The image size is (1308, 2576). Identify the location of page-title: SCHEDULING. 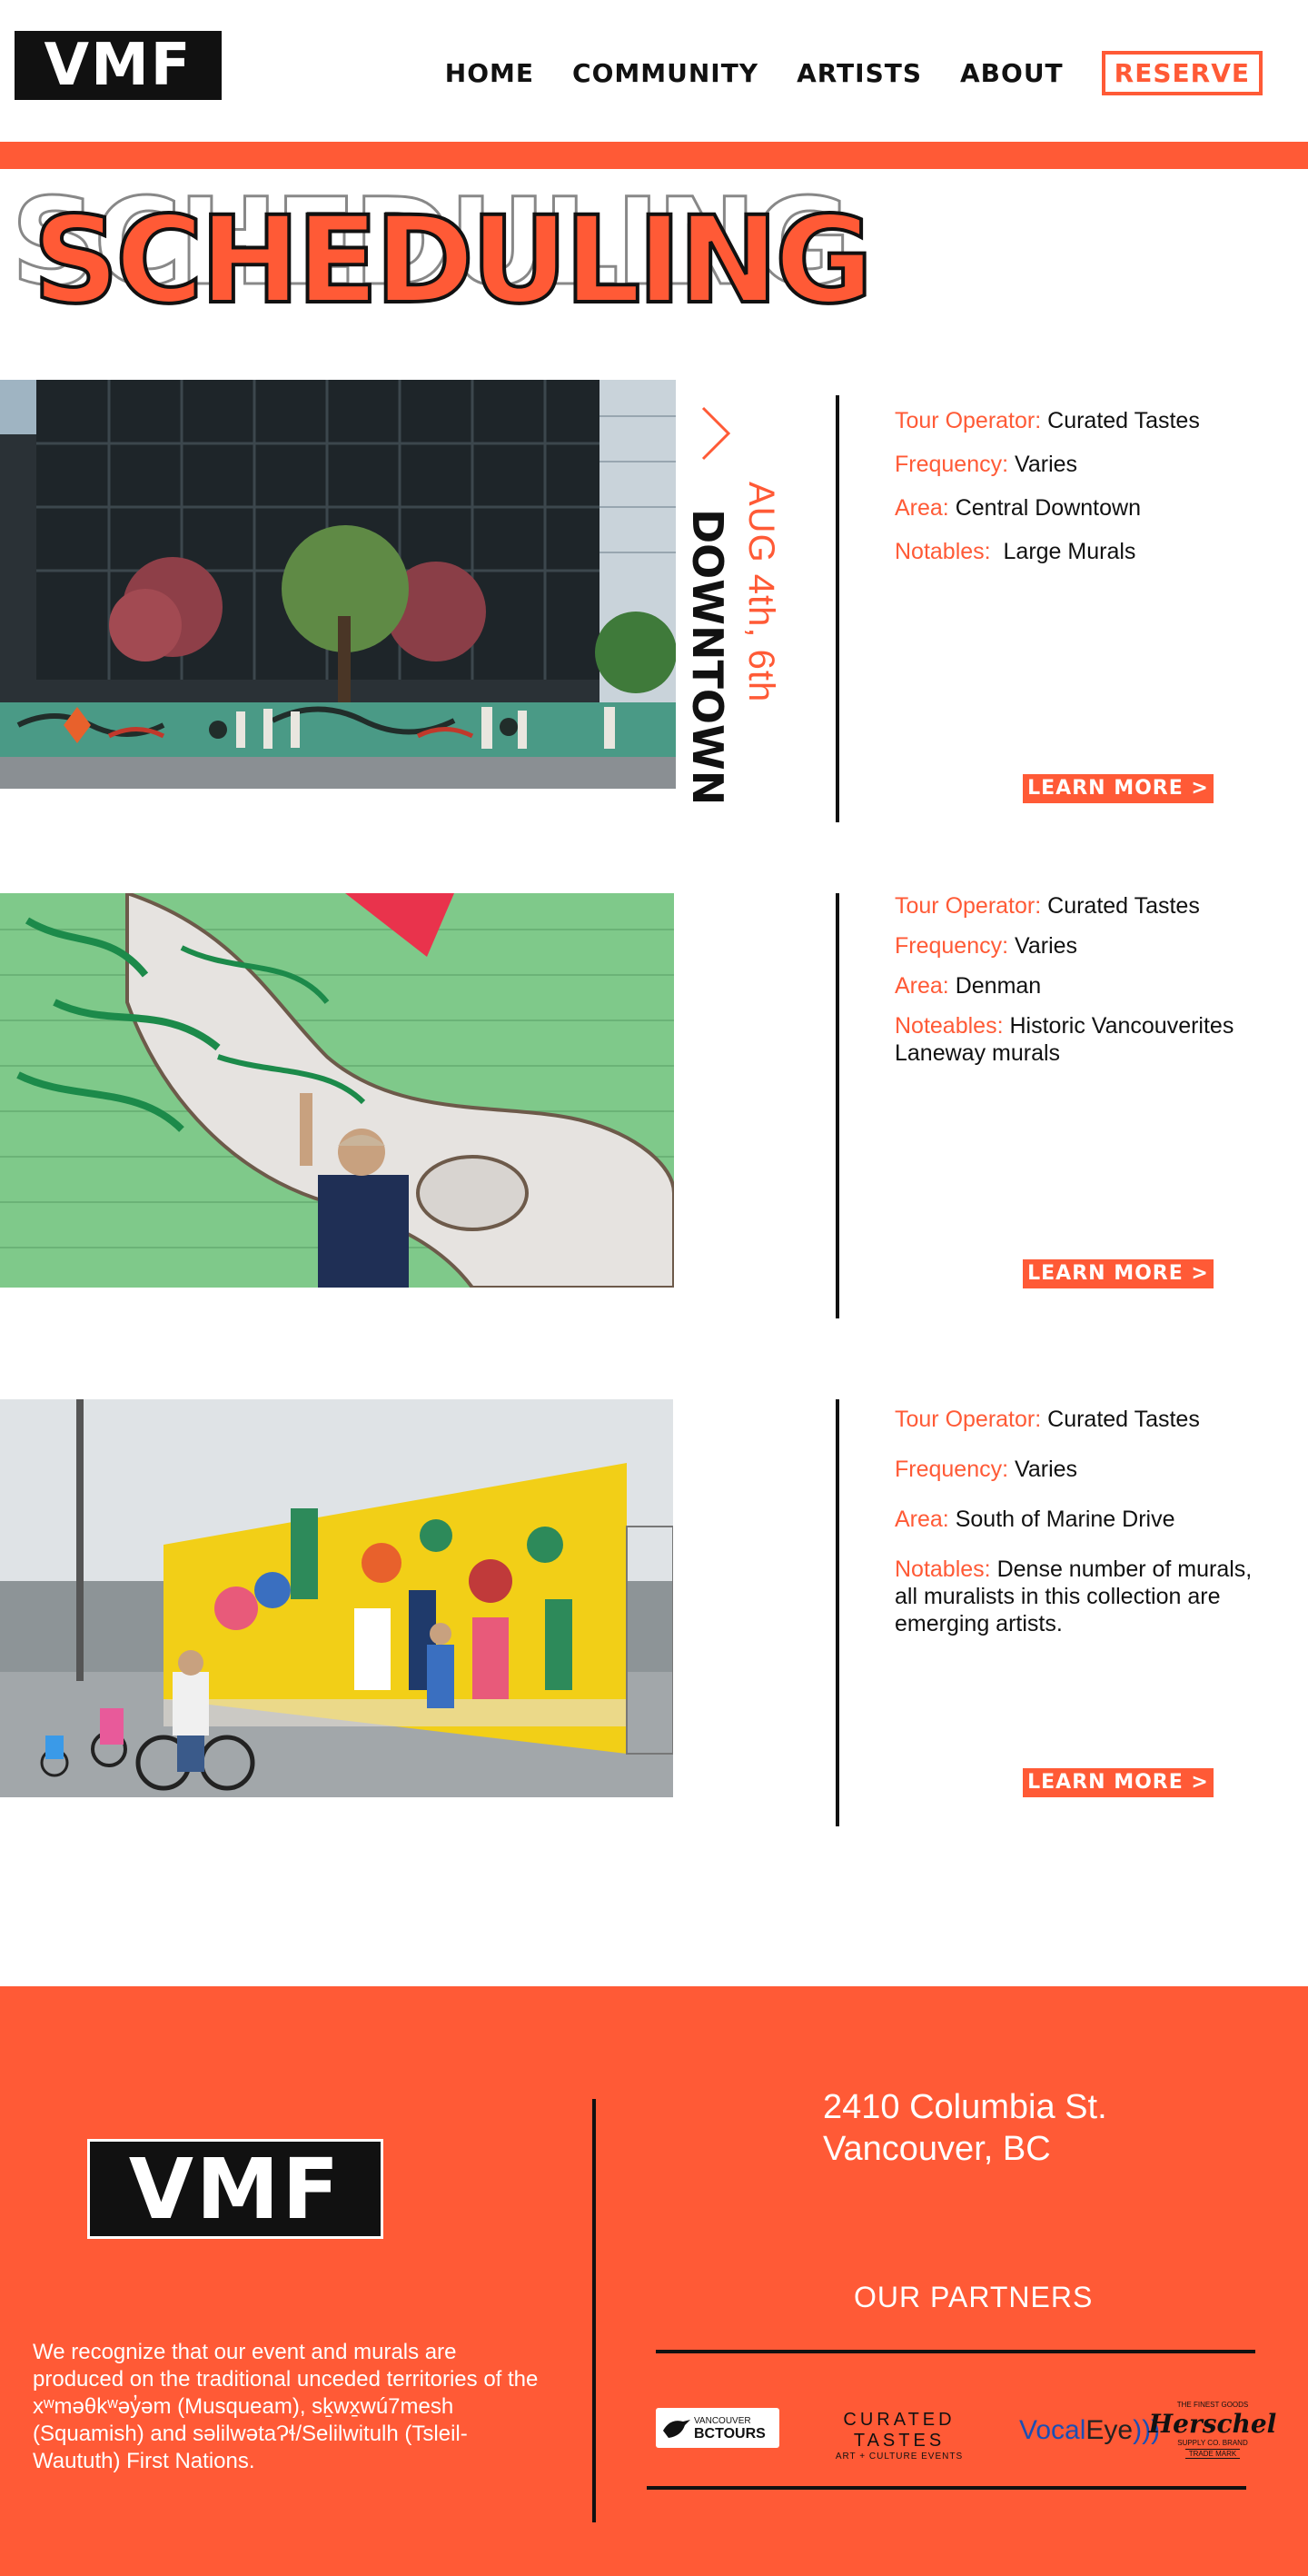
(453, 261).